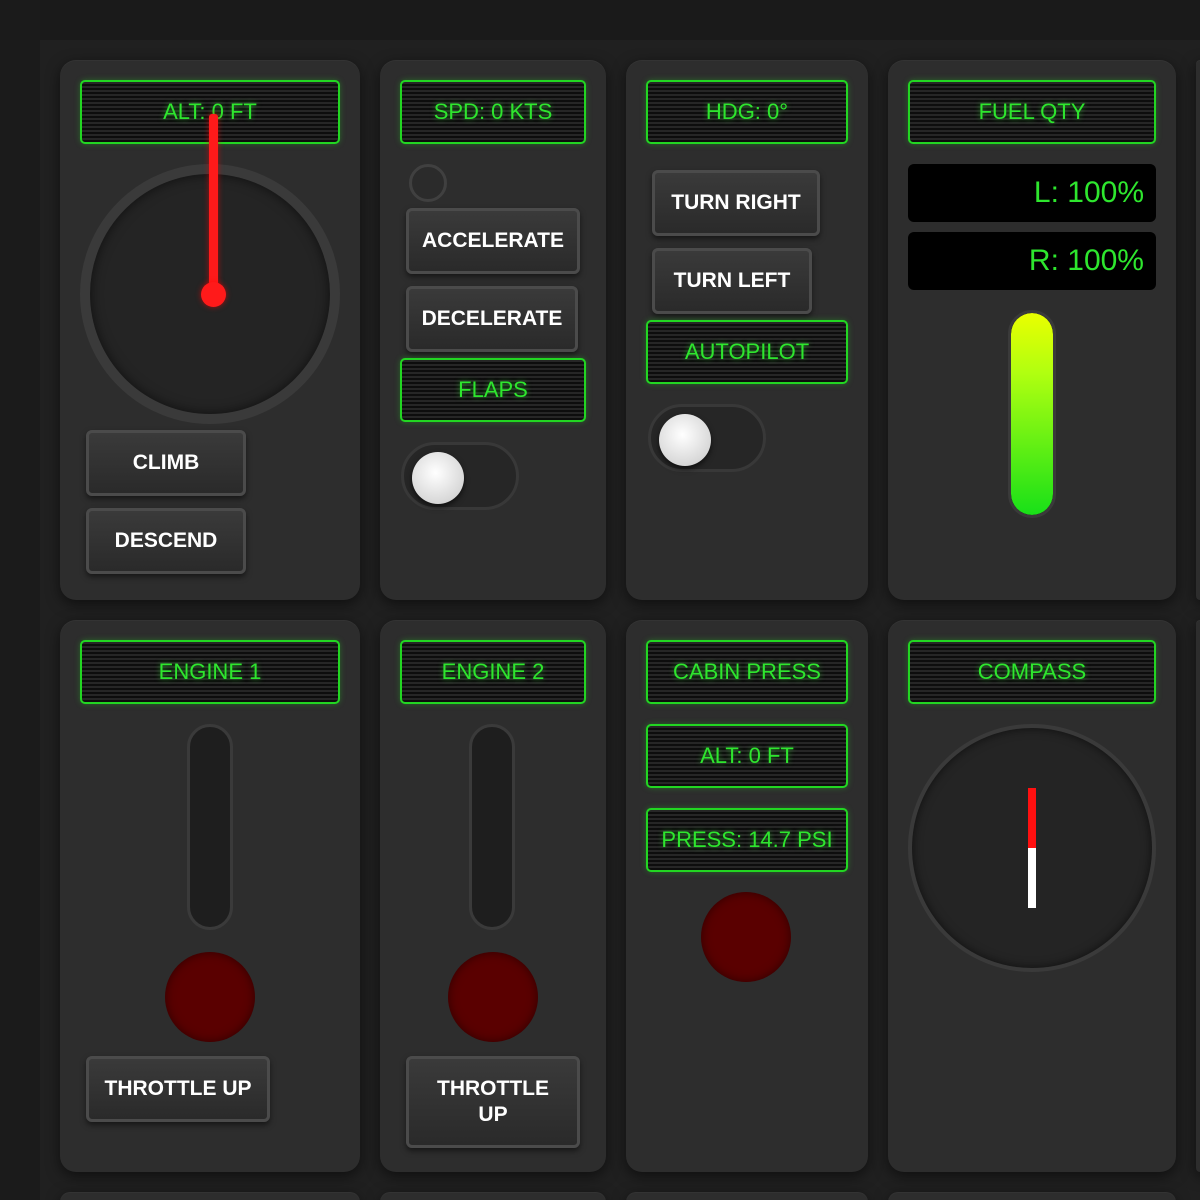  I want to click on cabin-title: CABIN PRESS, so click(747, 672).